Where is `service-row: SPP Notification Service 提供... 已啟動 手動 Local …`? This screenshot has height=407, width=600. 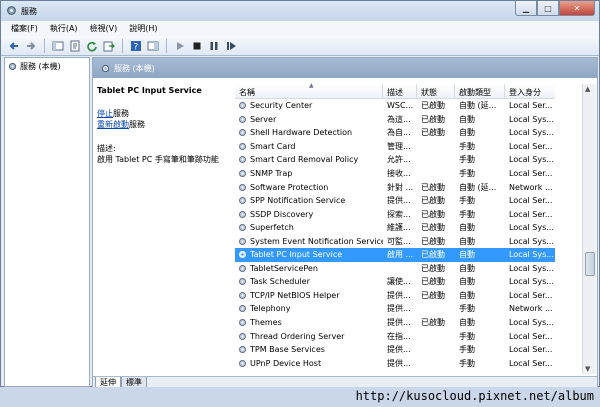
service-row: SPP Notification Service 提供... 已啟動 手動 Local … is located at coordinates (395, 201).